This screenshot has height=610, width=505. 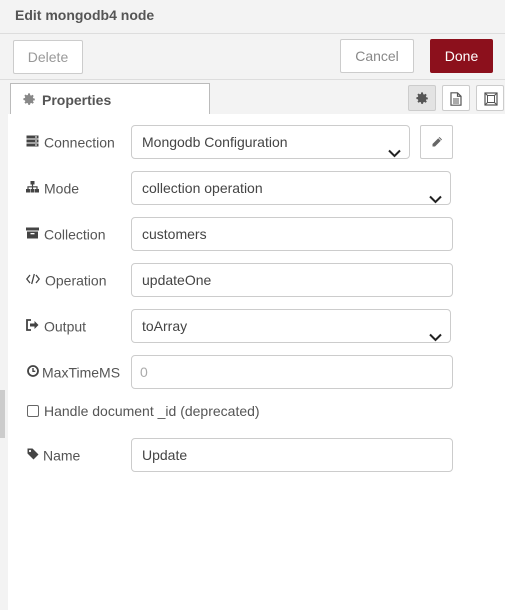 What do you see at coordinates (177, 280) in the screenshot?
I see `operation-value: updateOne` at bounding box center [177, 280].